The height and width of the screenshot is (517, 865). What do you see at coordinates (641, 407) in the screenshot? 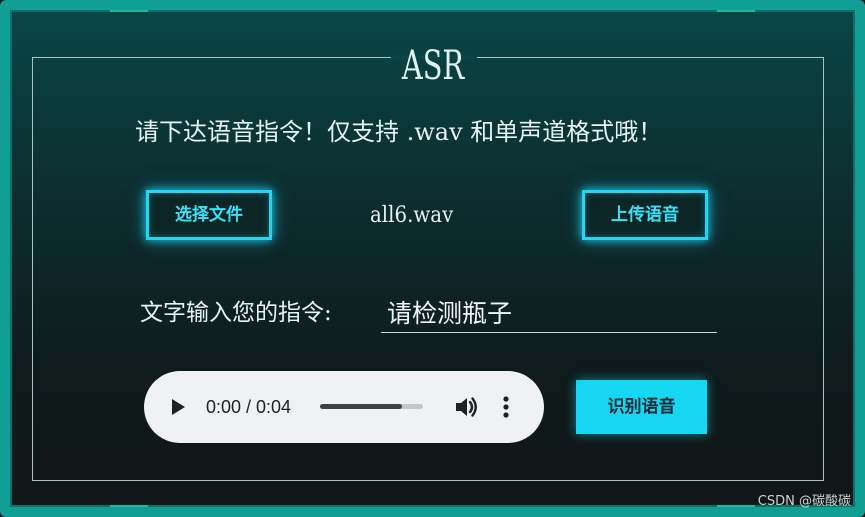
I see `recognize-voice-button: 识别语音` at bounding box center [641, 407].